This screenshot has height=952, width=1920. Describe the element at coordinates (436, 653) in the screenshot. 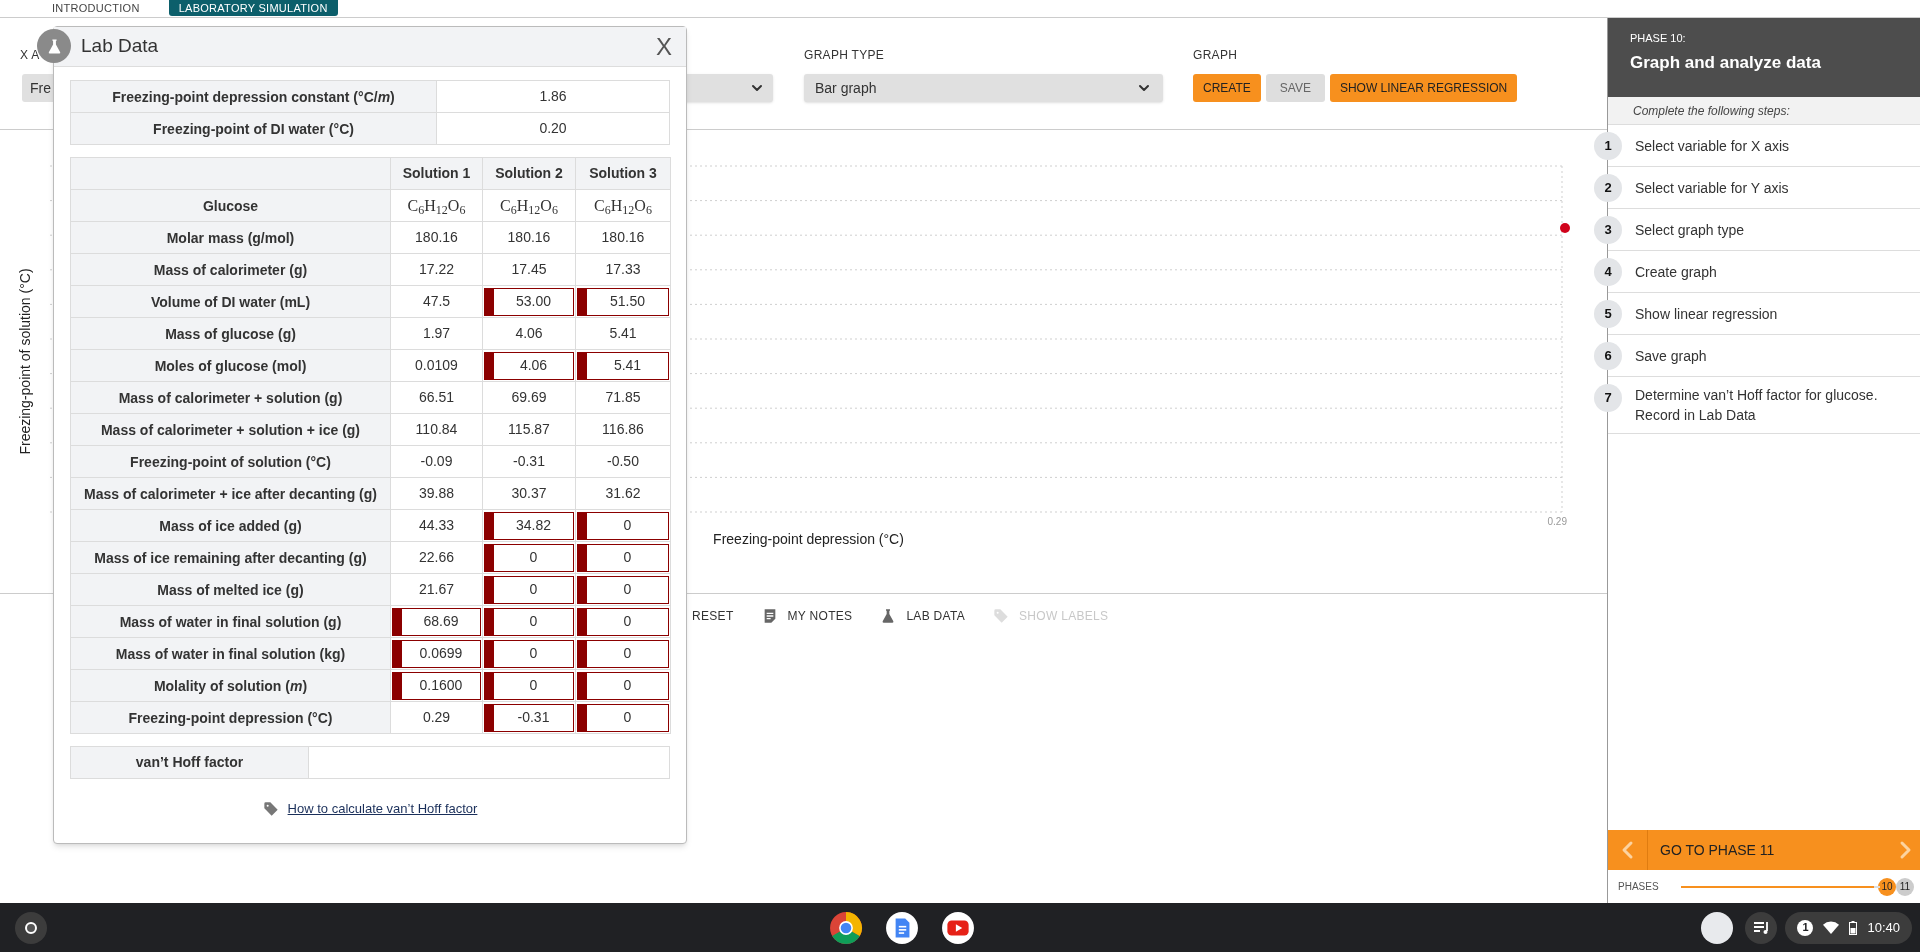

I see `value-field: 0.0699` at that location.